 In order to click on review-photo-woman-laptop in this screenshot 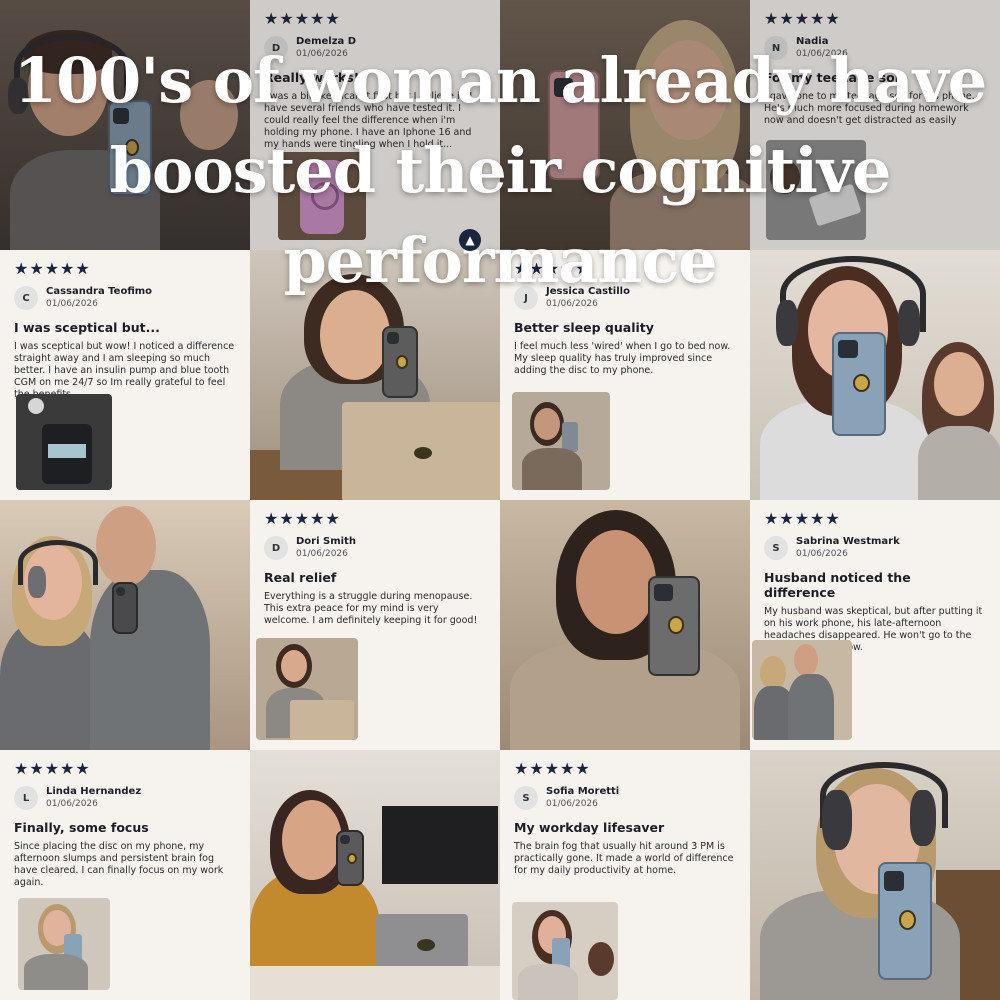, I will do `click(307, 689)`.